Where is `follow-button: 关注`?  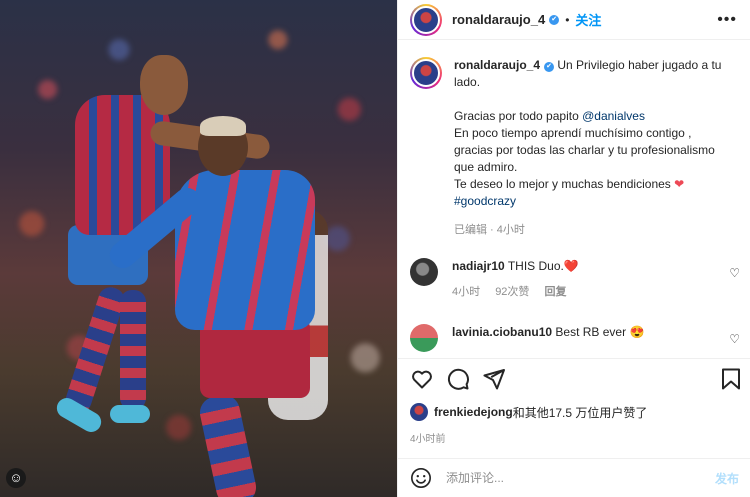
follow-button: 关注 is located at coordinates (588, 19).